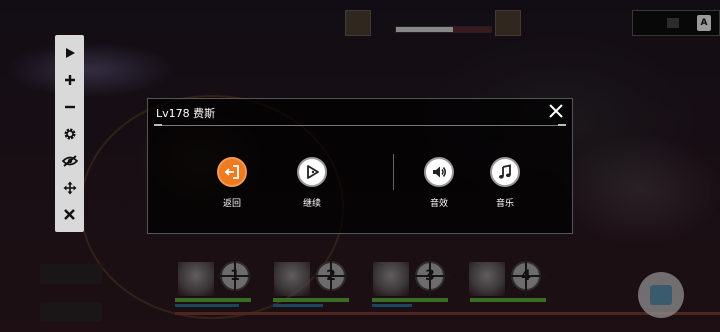  What do you see at coordinates (505, 172) in the screenshot?
I see `music-note-icon` at bounding box center [505, 172].